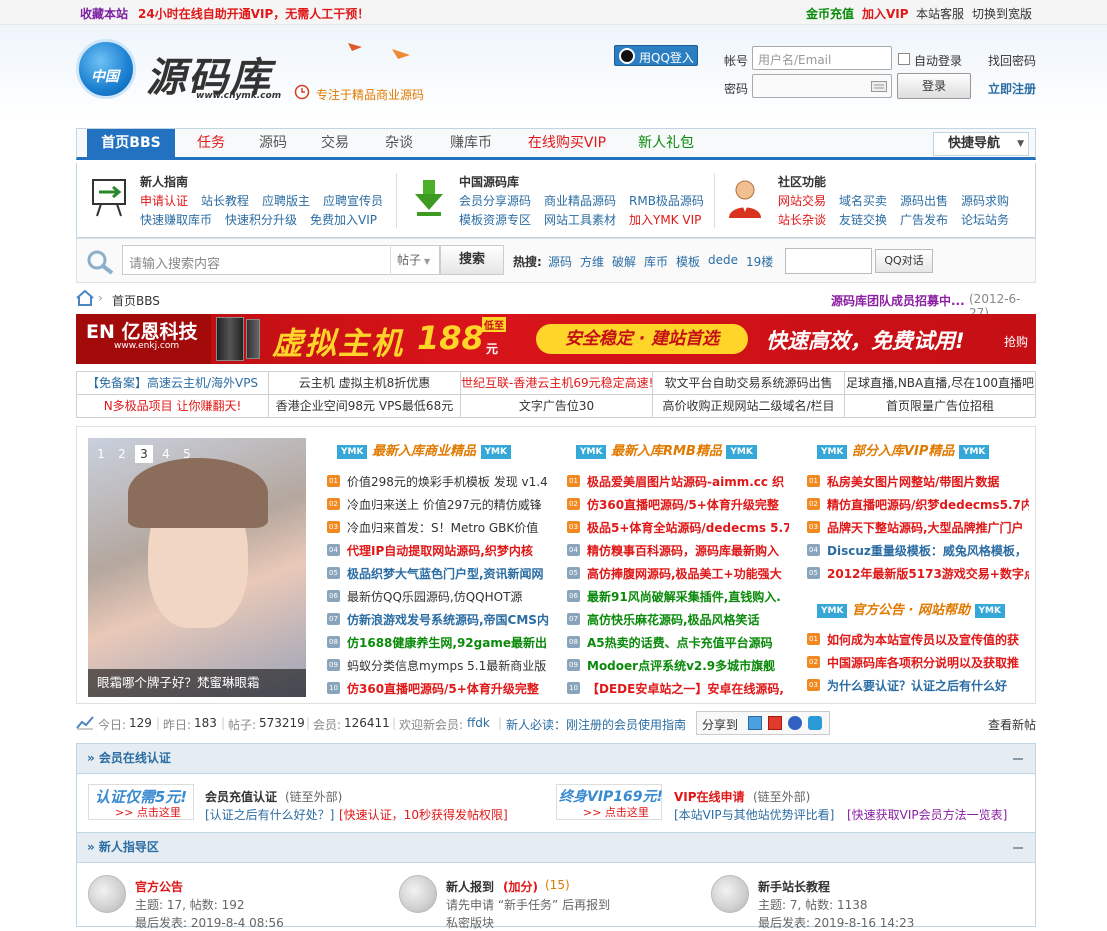 The image size is (1107, 931). Describe the element at coordinates (678, 666) in the screenshot. I see `resource-list-item: 09 Modoer点评系统v2.9多城市旗舰` at that location.